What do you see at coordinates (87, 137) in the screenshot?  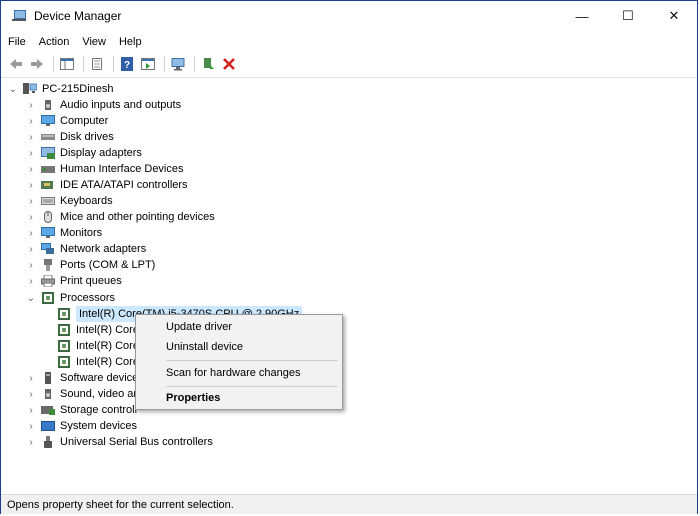 I see `tree-category-label: Disk drives` at bounding box center [87, 137].